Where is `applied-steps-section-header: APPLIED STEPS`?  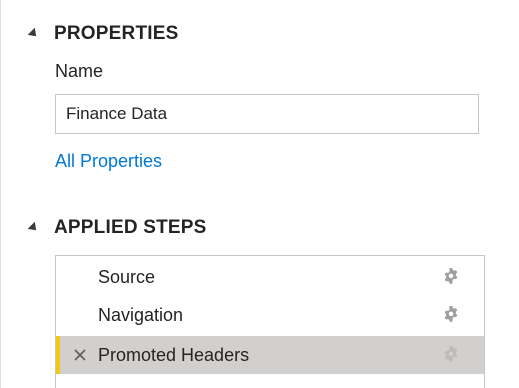 applied-steps-section-header: APPLIED STEPS is located at coordinates (117, 228).